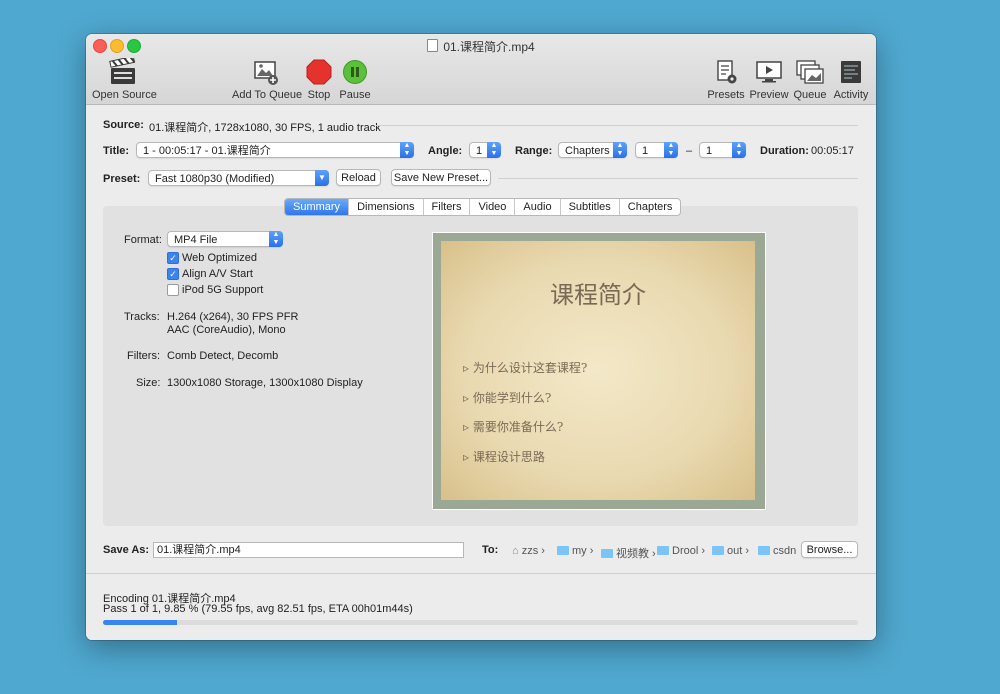 The image size is (1000, 694). Describe the element at coordinates (481, 46) in the screenshot. I see `window-title: 01.课程简介.mp4` at that location.